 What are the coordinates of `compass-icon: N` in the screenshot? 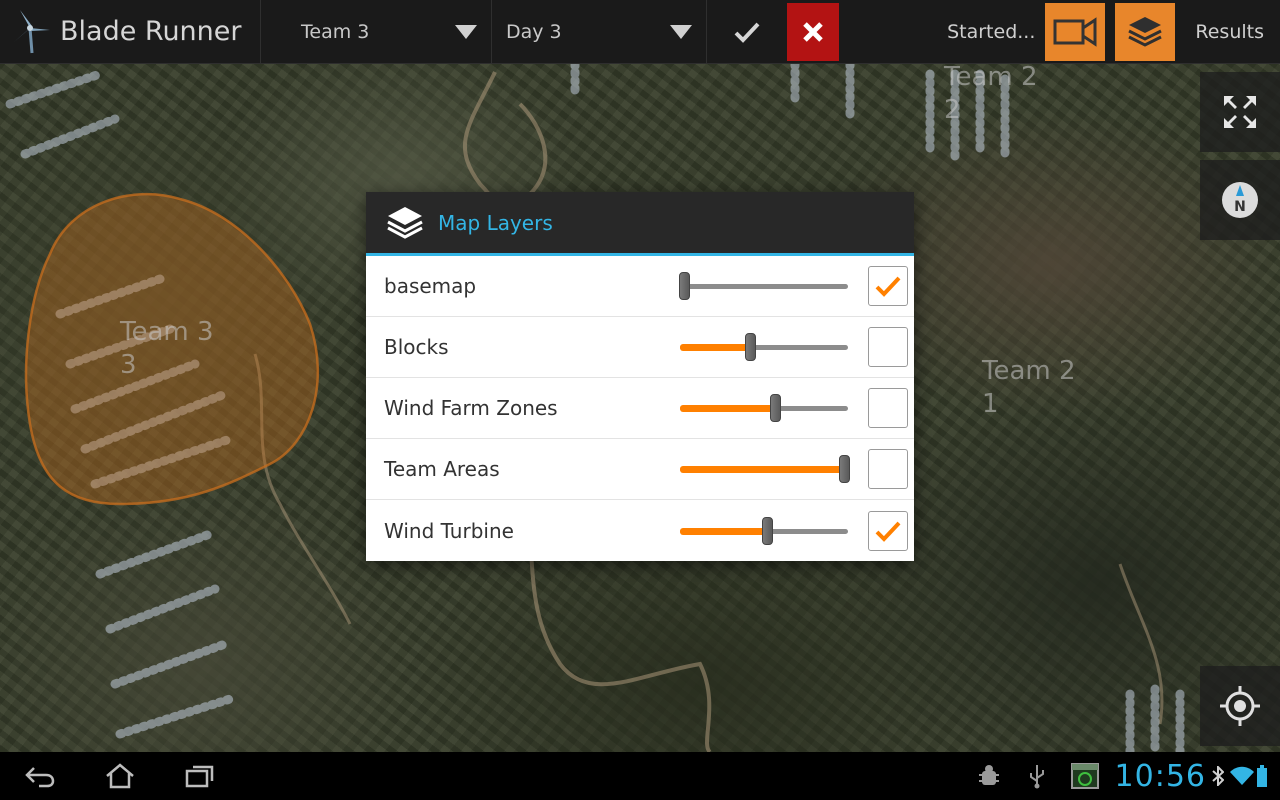 It's located at (1240, 200).